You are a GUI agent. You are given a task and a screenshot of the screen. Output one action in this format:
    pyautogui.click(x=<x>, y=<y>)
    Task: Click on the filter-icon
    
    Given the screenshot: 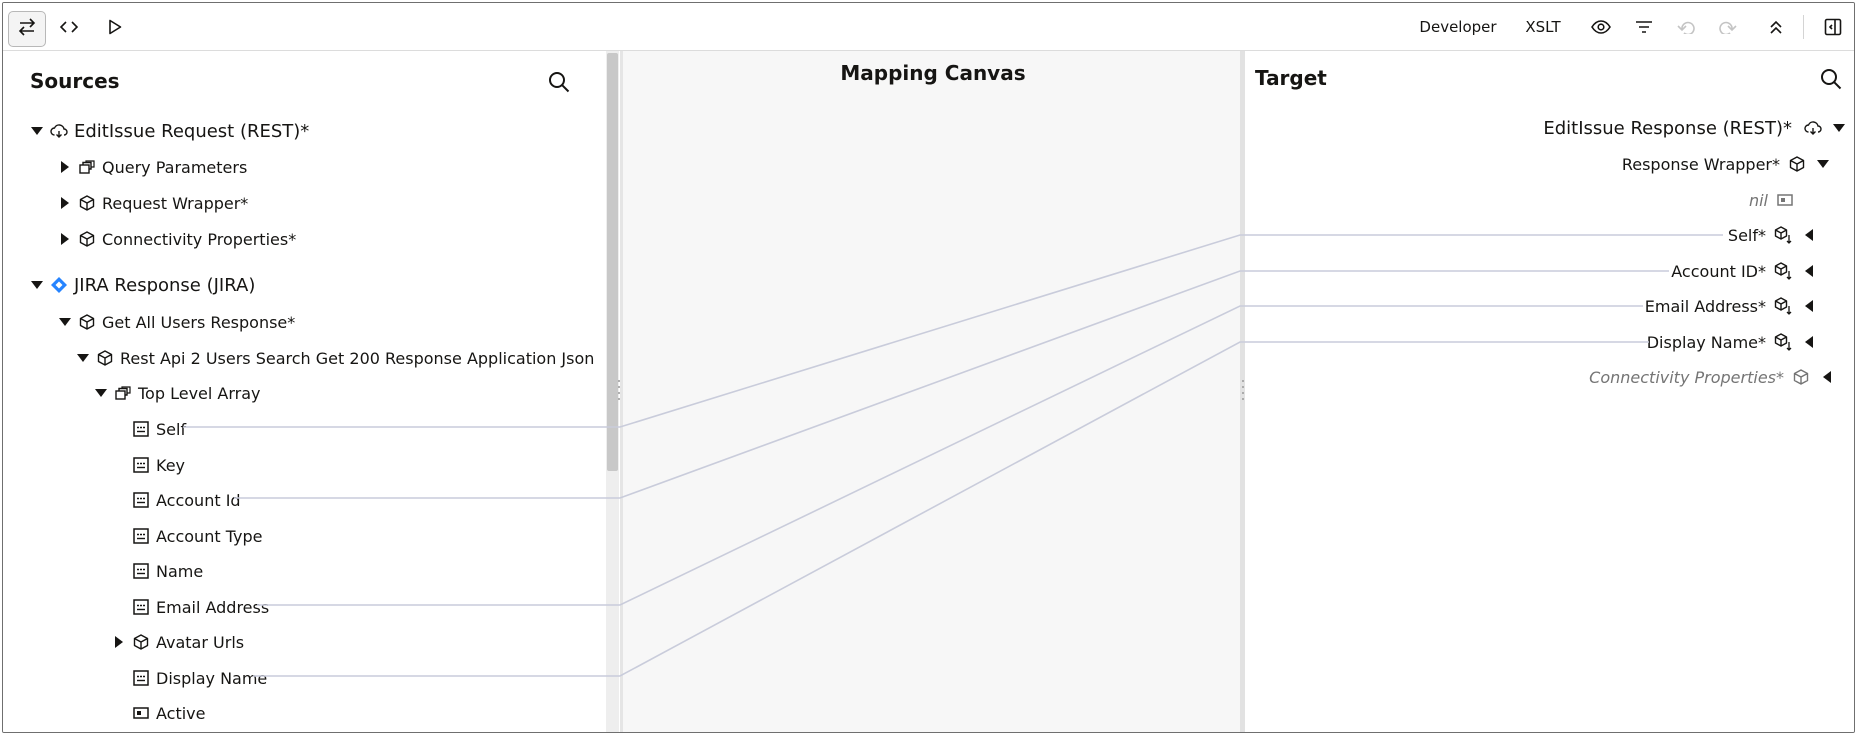 What is the action you would take?
    pyautogui.click(x=1644, y=27)
    